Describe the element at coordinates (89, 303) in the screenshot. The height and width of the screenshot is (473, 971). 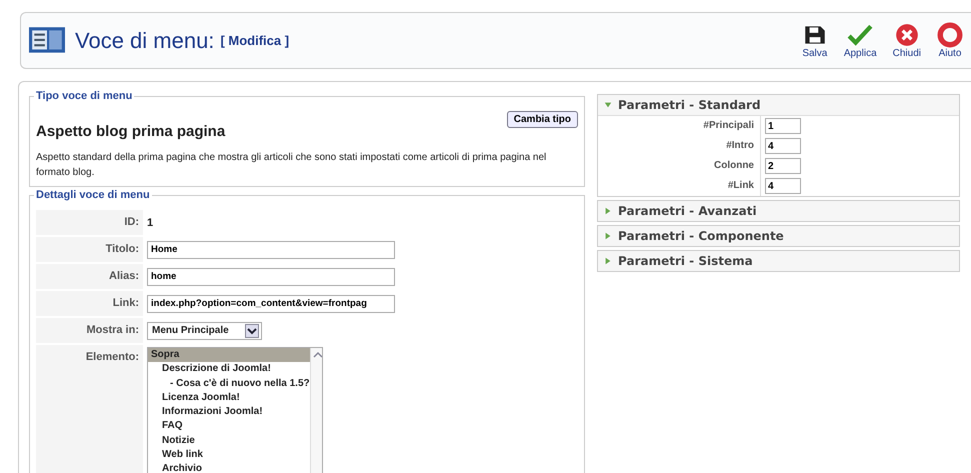
I see `field-label: Link:` at that location.